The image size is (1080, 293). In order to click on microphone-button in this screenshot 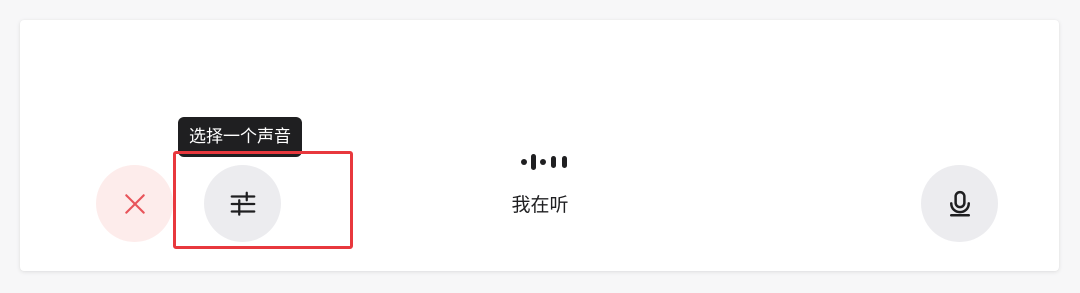, I will do `click(959, 203)`.